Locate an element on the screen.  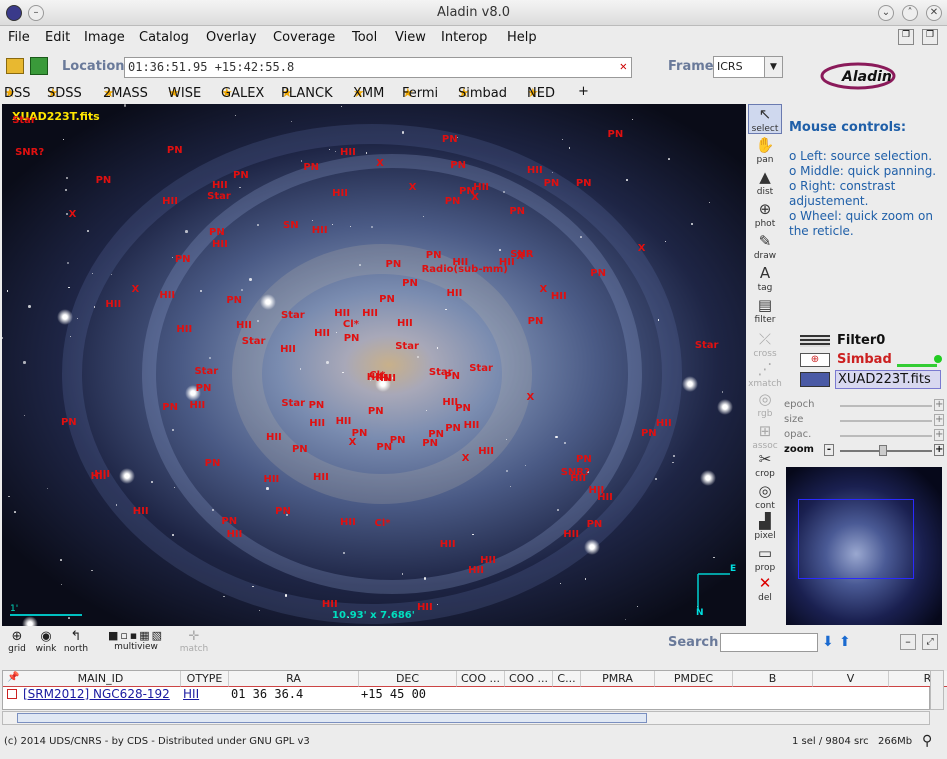
menu-overlay: Overlay is located at coordinates (231, 37).